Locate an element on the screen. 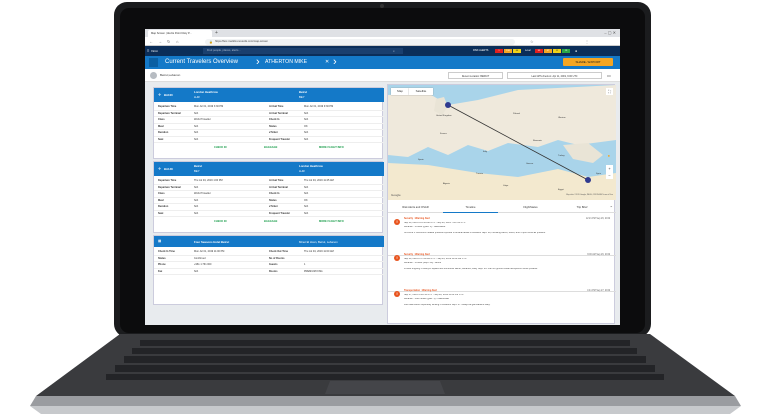  alert-line: Lebanon - Protest (Sept. 29) - Beirut is located at coordinates (423, 263).